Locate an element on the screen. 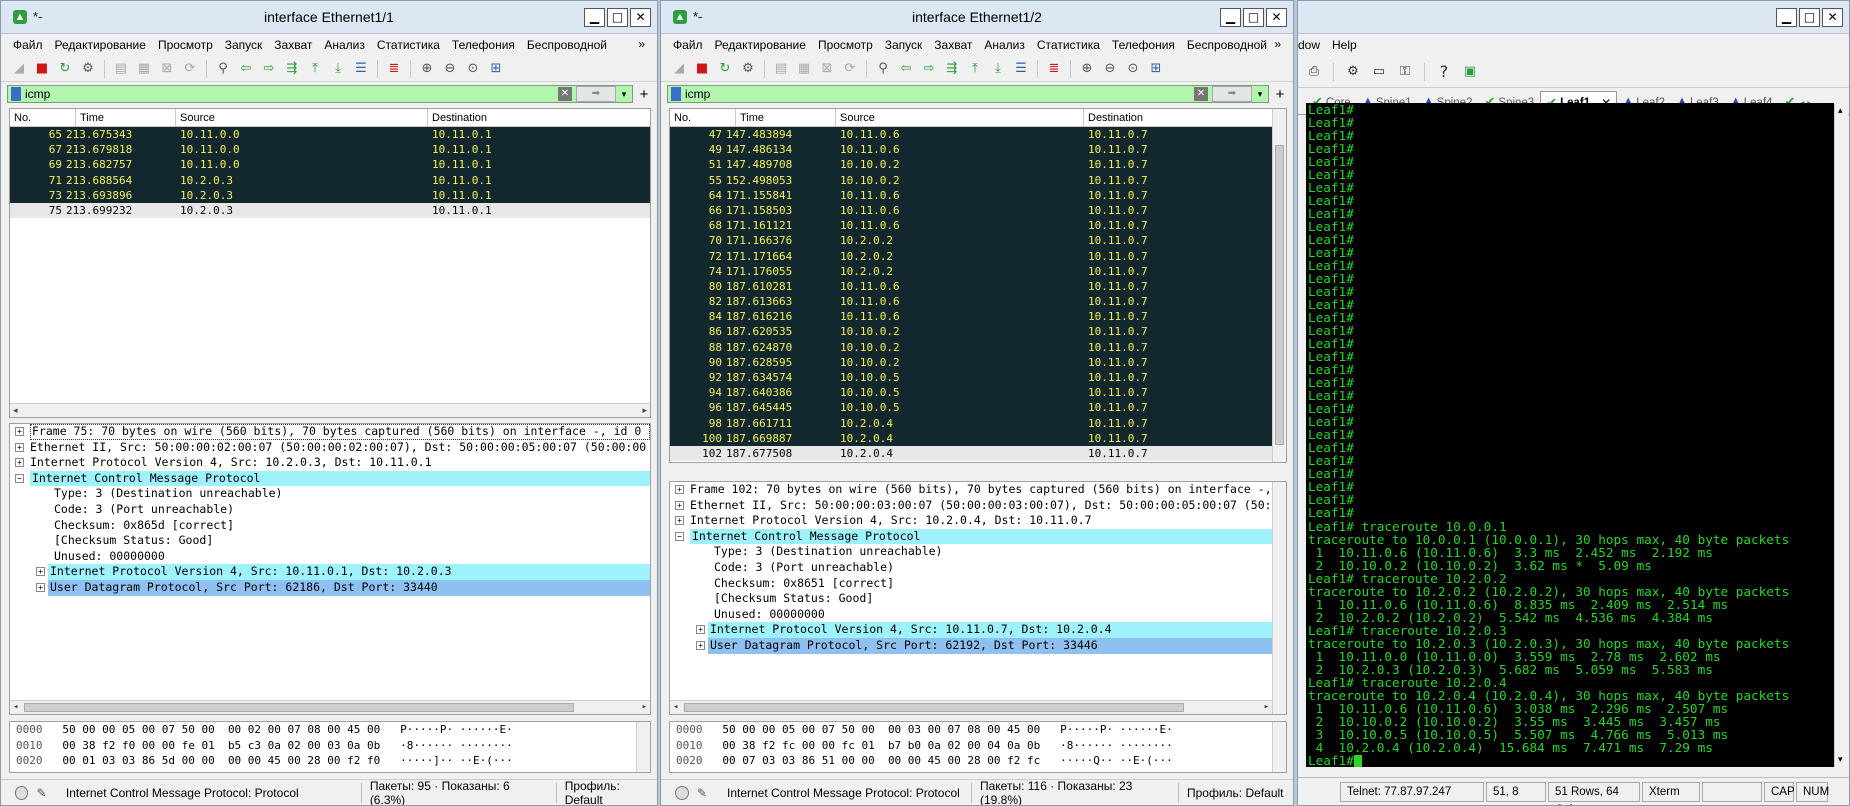  packet-row: 100 187.669887 10.2.0.4 10.11.0.7 is located at coordinates (971, 438).